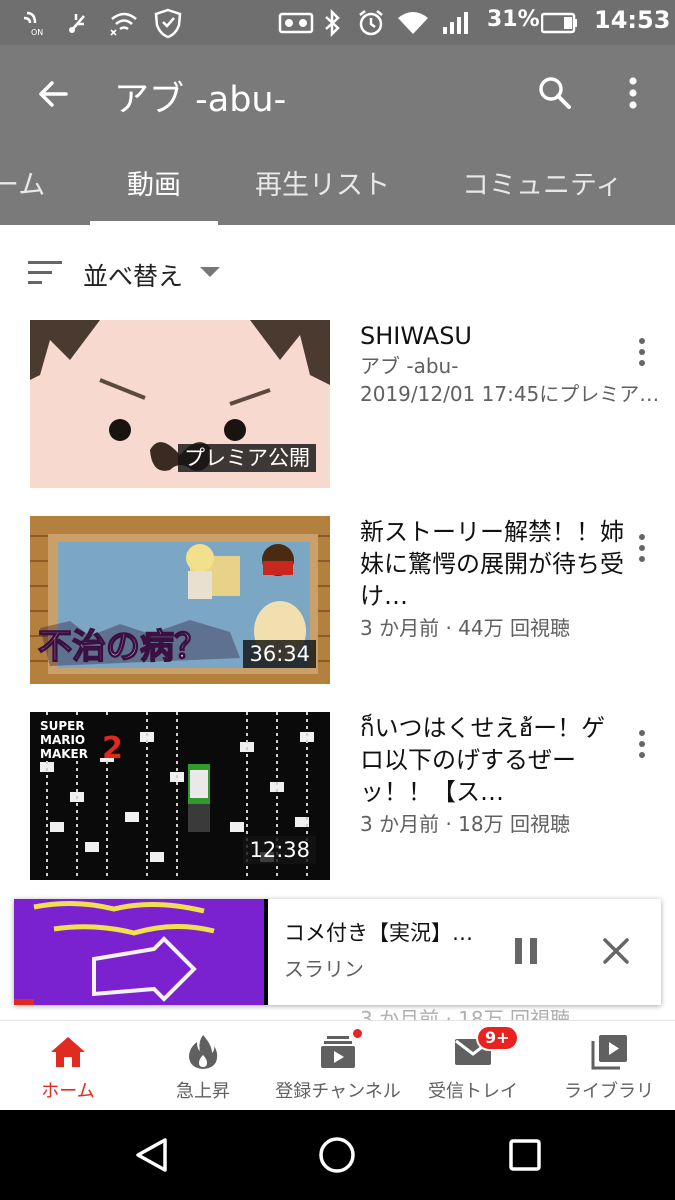 Image resolution: width=675 pixels, height=1200 pixels. What do you see at coordinates (497, 1038) in the screenshot?
I see `inbox-badge: 9+` at bounding box center [497, 1038].